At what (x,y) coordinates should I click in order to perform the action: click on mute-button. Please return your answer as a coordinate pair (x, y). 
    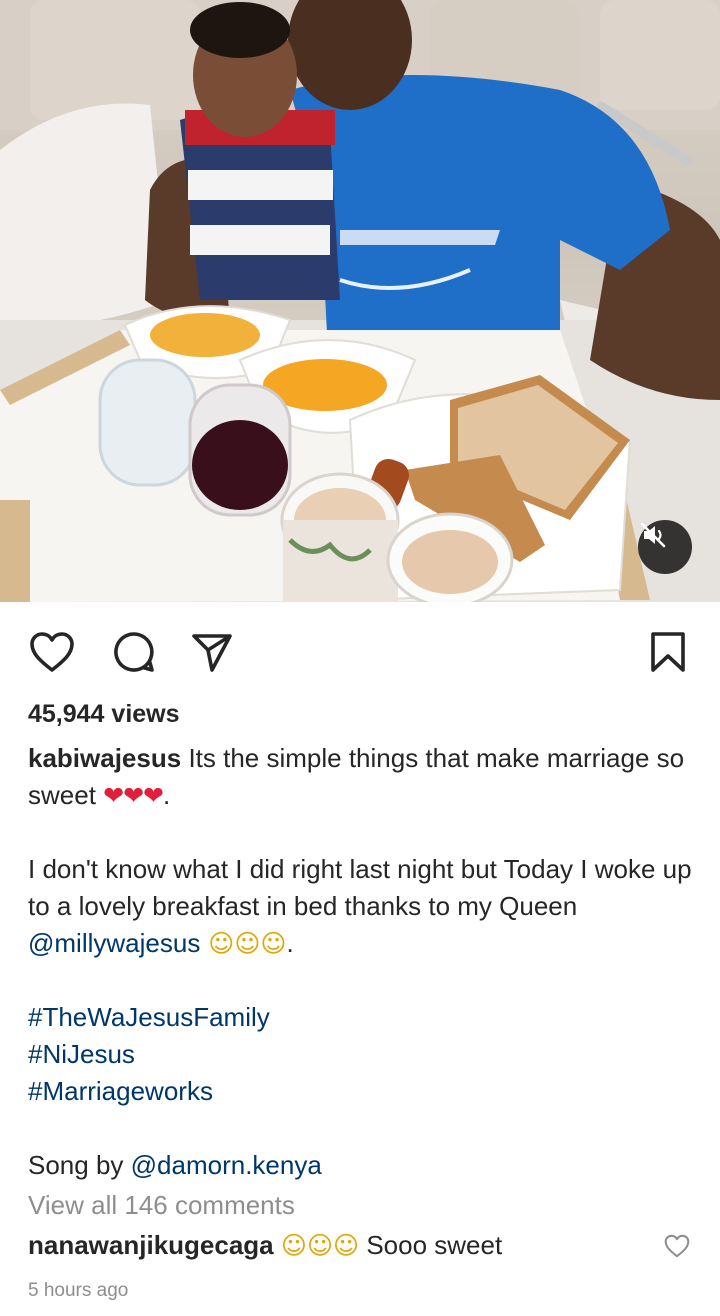
    Looking at the image, I should click on (665, 547).